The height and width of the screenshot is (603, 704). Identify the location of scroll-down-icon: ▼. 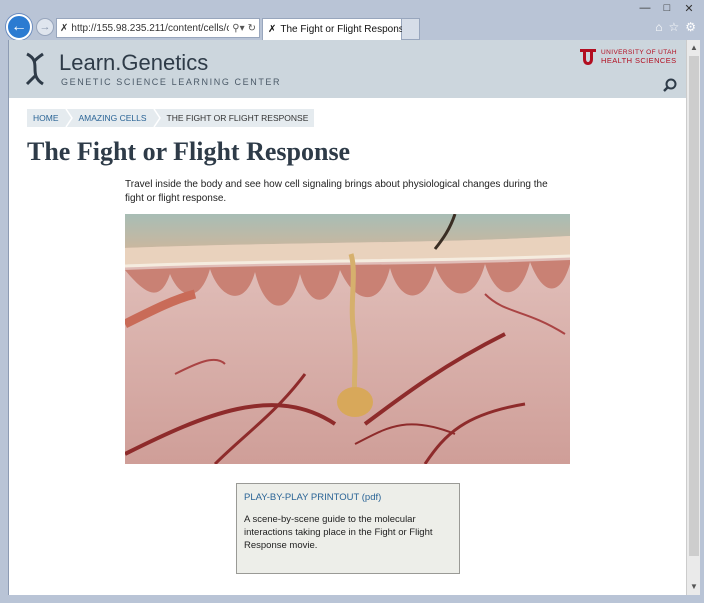
(694, 587).